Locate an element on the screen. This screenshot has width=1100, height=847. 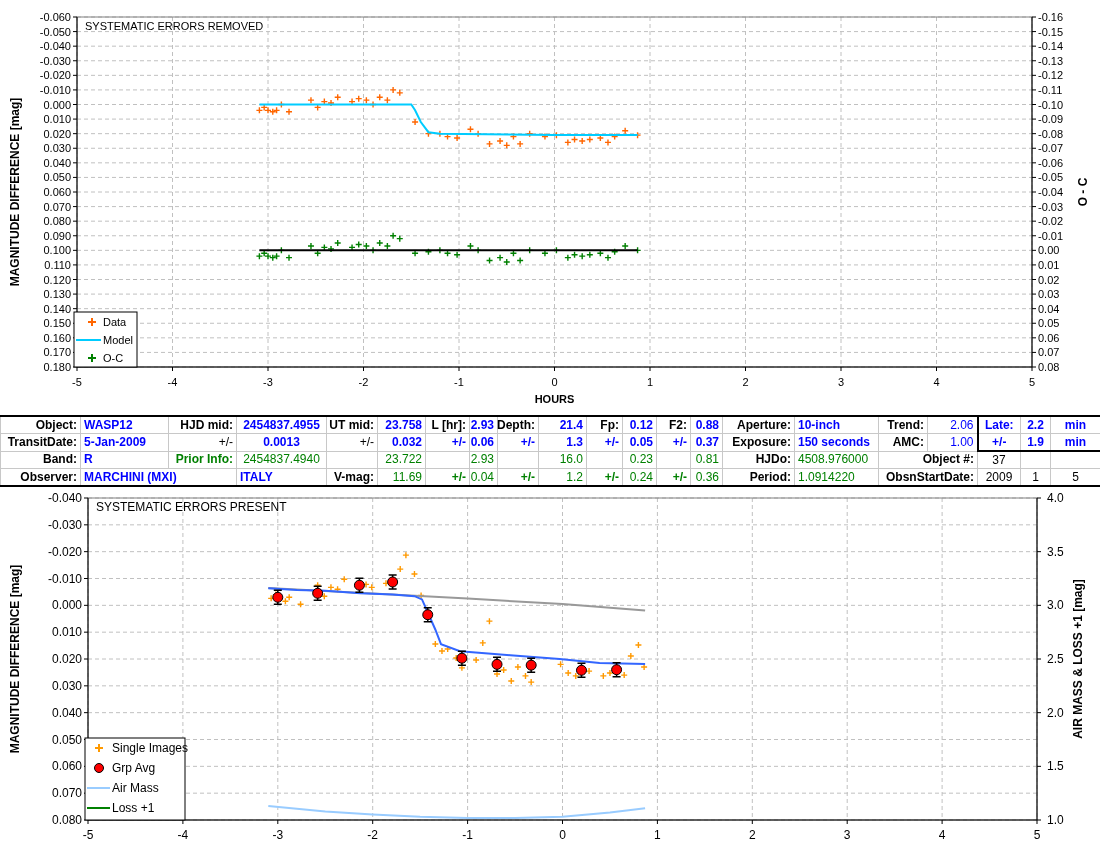
legend-label: Air Mass is located at coordinates (135, 788).